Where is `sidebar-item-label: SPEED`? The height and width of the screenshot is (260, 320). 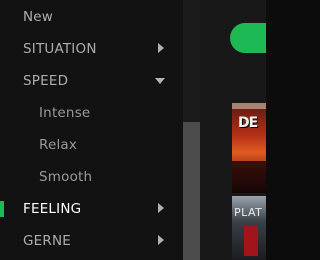 sidebar-item-label: SPEED is located at coordinates (46, 81).